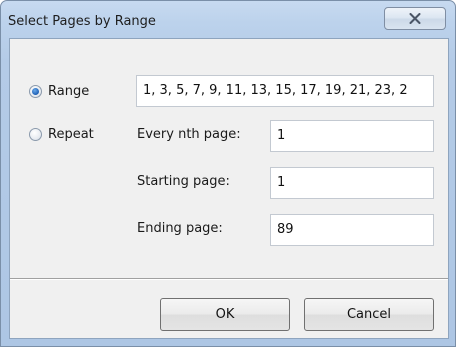 The height and width of the screenshot is (349, 458). What do you see at coordinates (69, 91) in the screenshot?
I see `range-radio-label: Range` at bounding box center [69, 91].